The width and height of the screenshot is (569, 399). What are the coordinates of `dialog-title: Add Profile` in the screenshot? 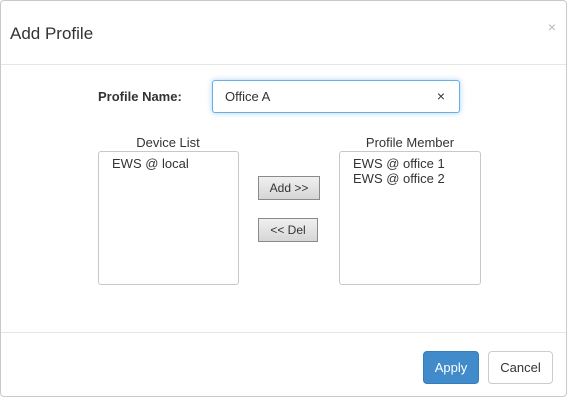 It's located at (52, 33).